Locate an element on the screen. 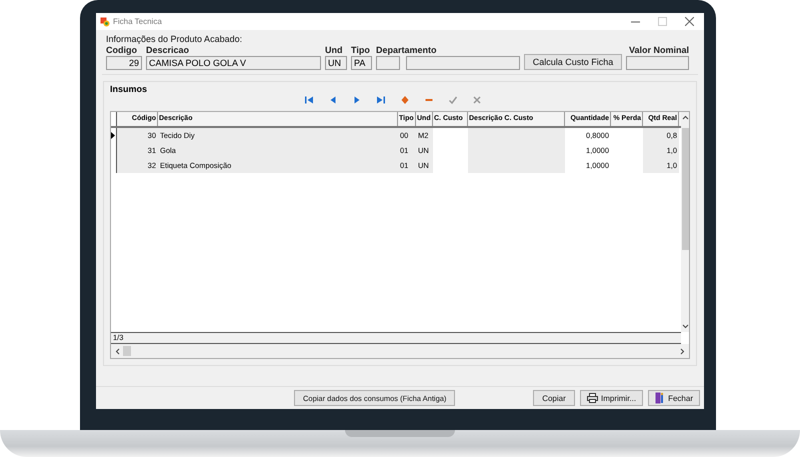 The height and width of the screenshot is (457, 800). door-exit-icon is located at coordinates (660, 398).